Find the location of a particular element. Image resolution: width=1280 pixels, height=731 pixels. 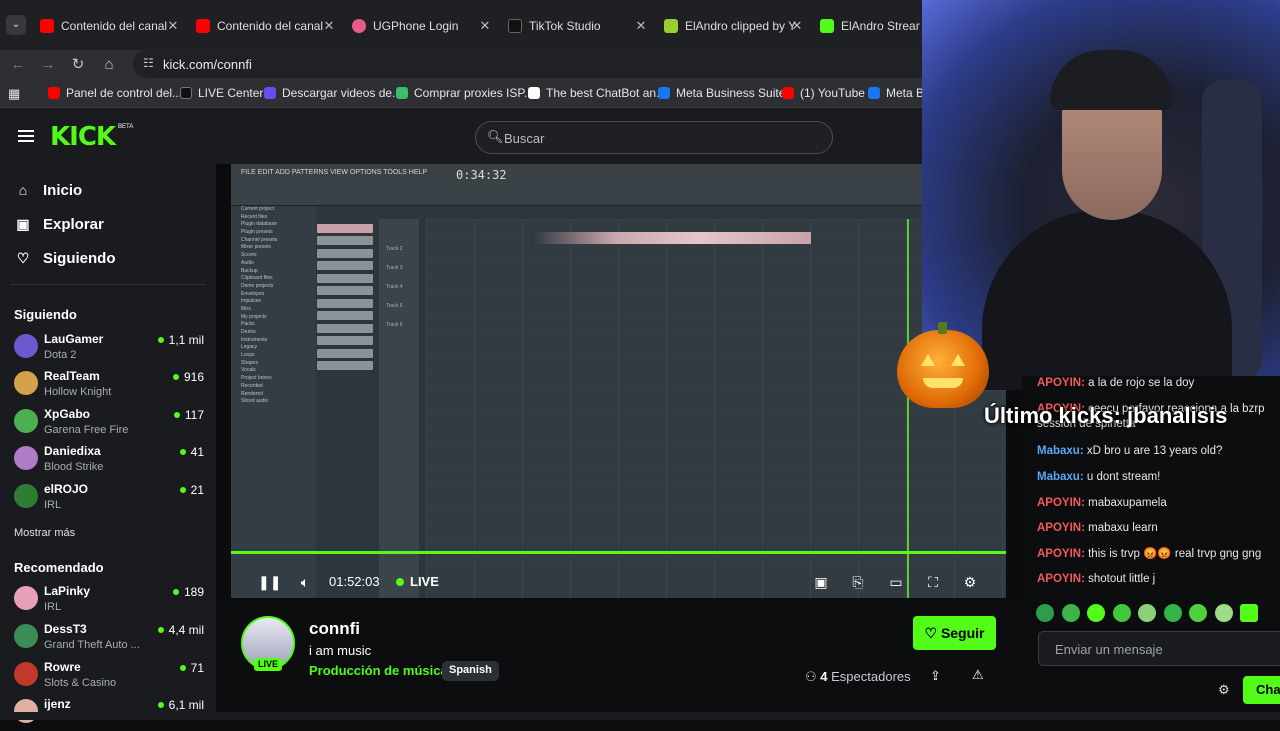

chat-message: APOYIN: mabaxupamela is located at coordinates (1157, 503).